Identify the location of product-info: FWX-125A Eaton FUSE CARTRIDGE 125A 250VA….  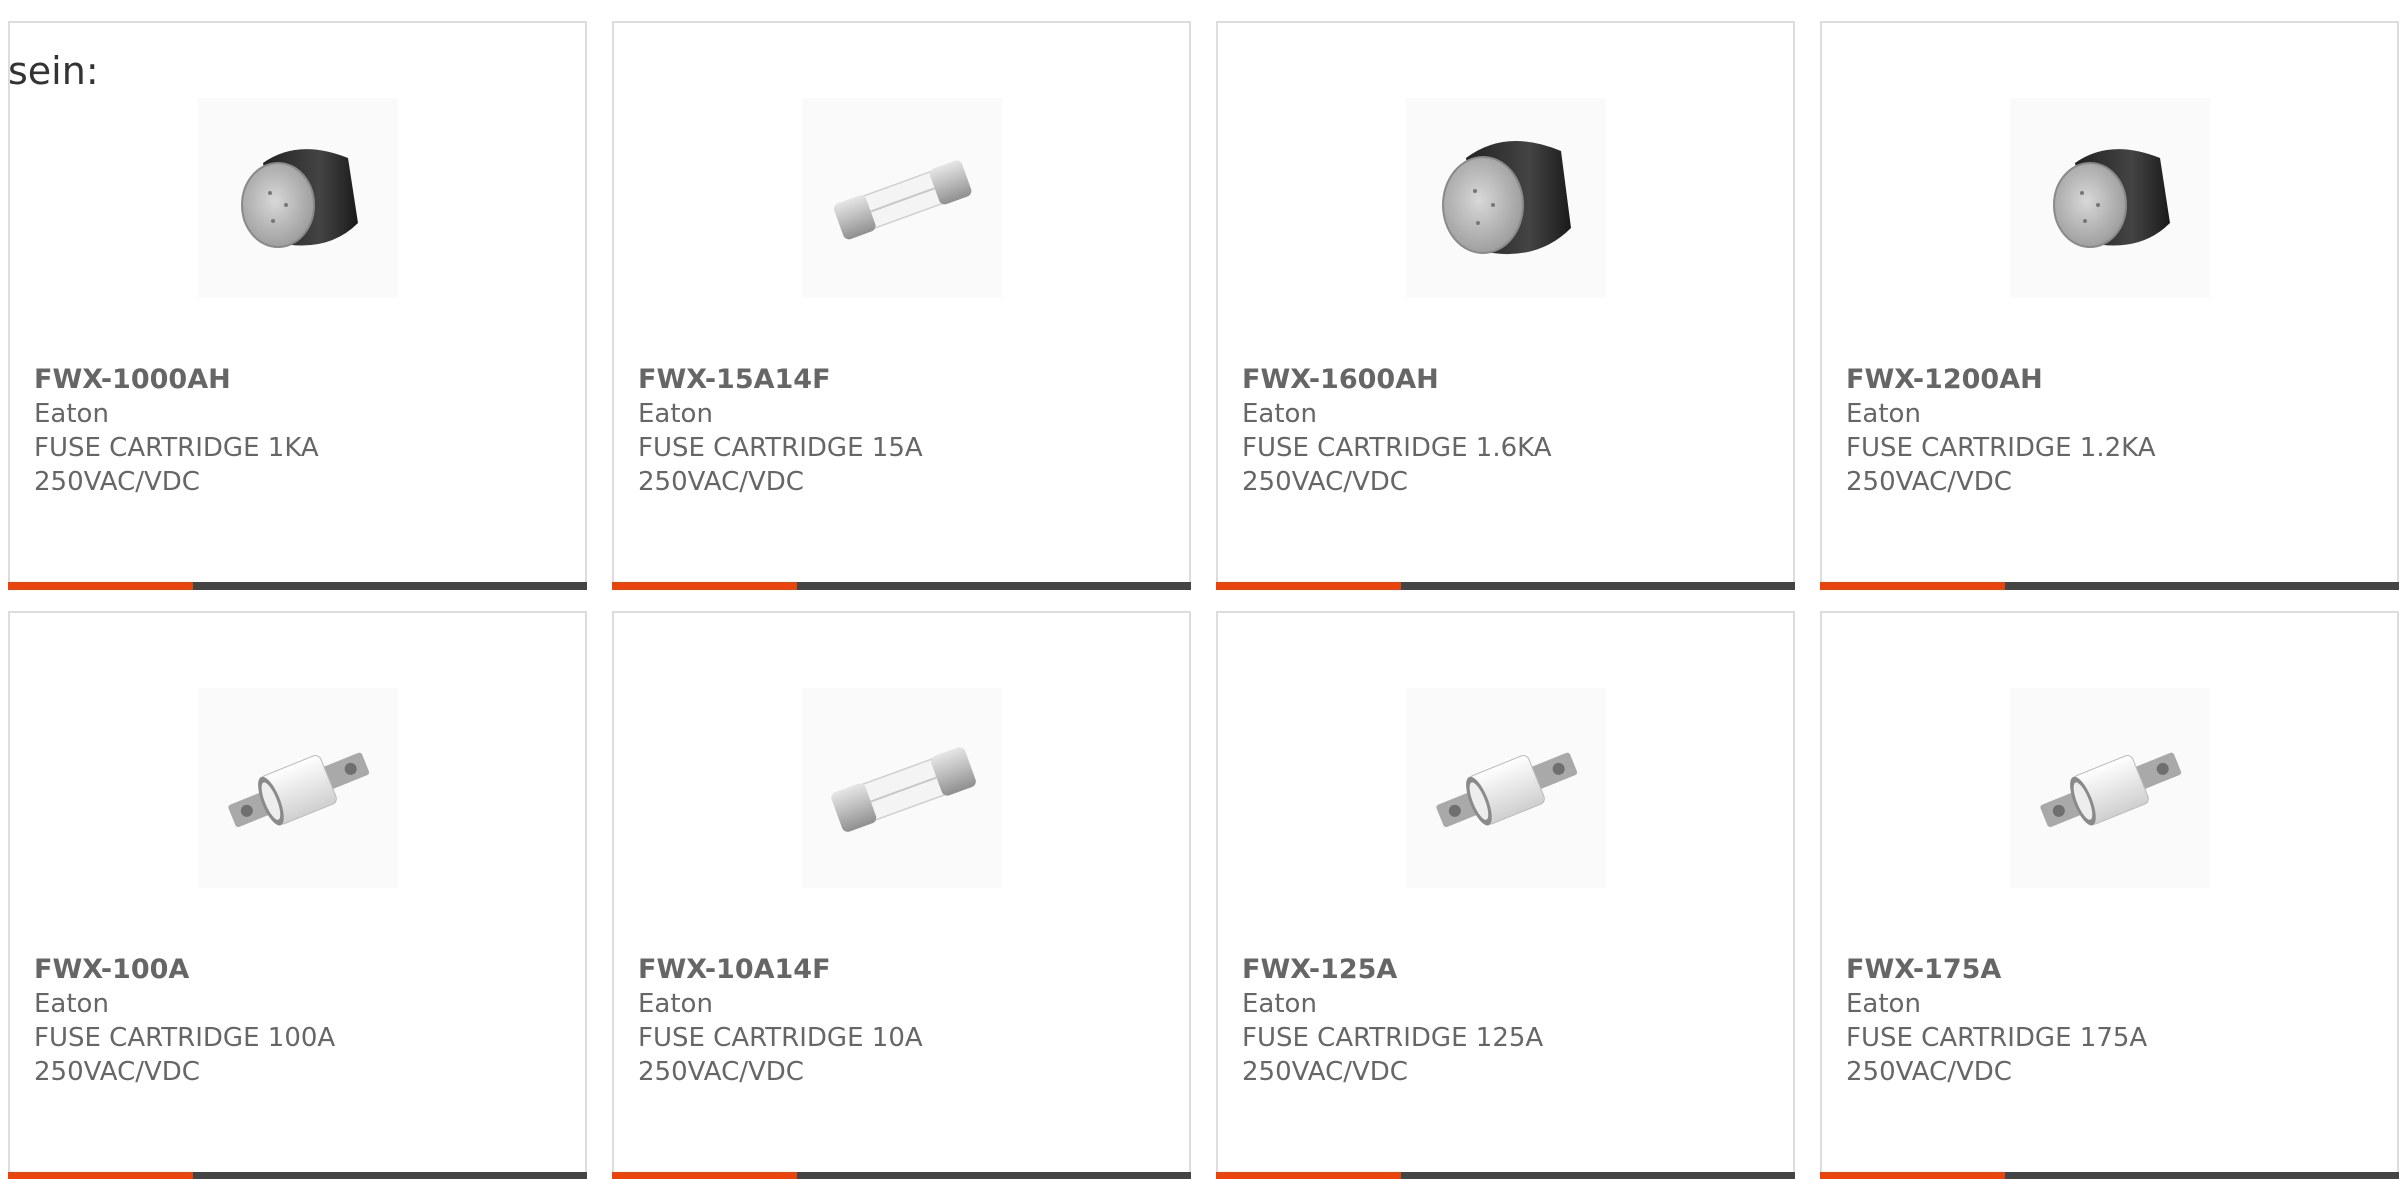
(1507, 1021).